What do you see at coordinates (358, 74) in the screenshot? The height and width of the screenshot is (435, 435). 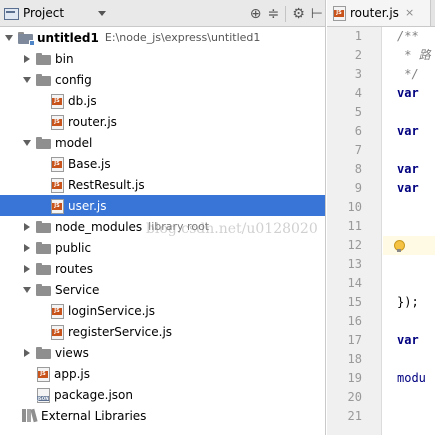 I see `line-number: 3` at bounding box center [358, 74].